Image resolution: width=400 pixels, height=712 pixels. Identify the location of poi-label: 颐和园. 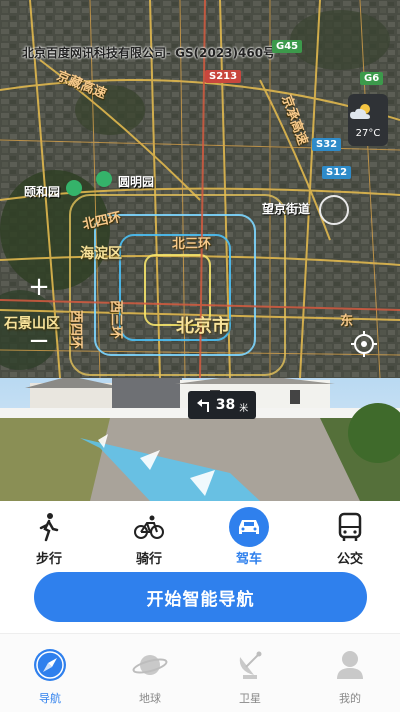
(42, 191).